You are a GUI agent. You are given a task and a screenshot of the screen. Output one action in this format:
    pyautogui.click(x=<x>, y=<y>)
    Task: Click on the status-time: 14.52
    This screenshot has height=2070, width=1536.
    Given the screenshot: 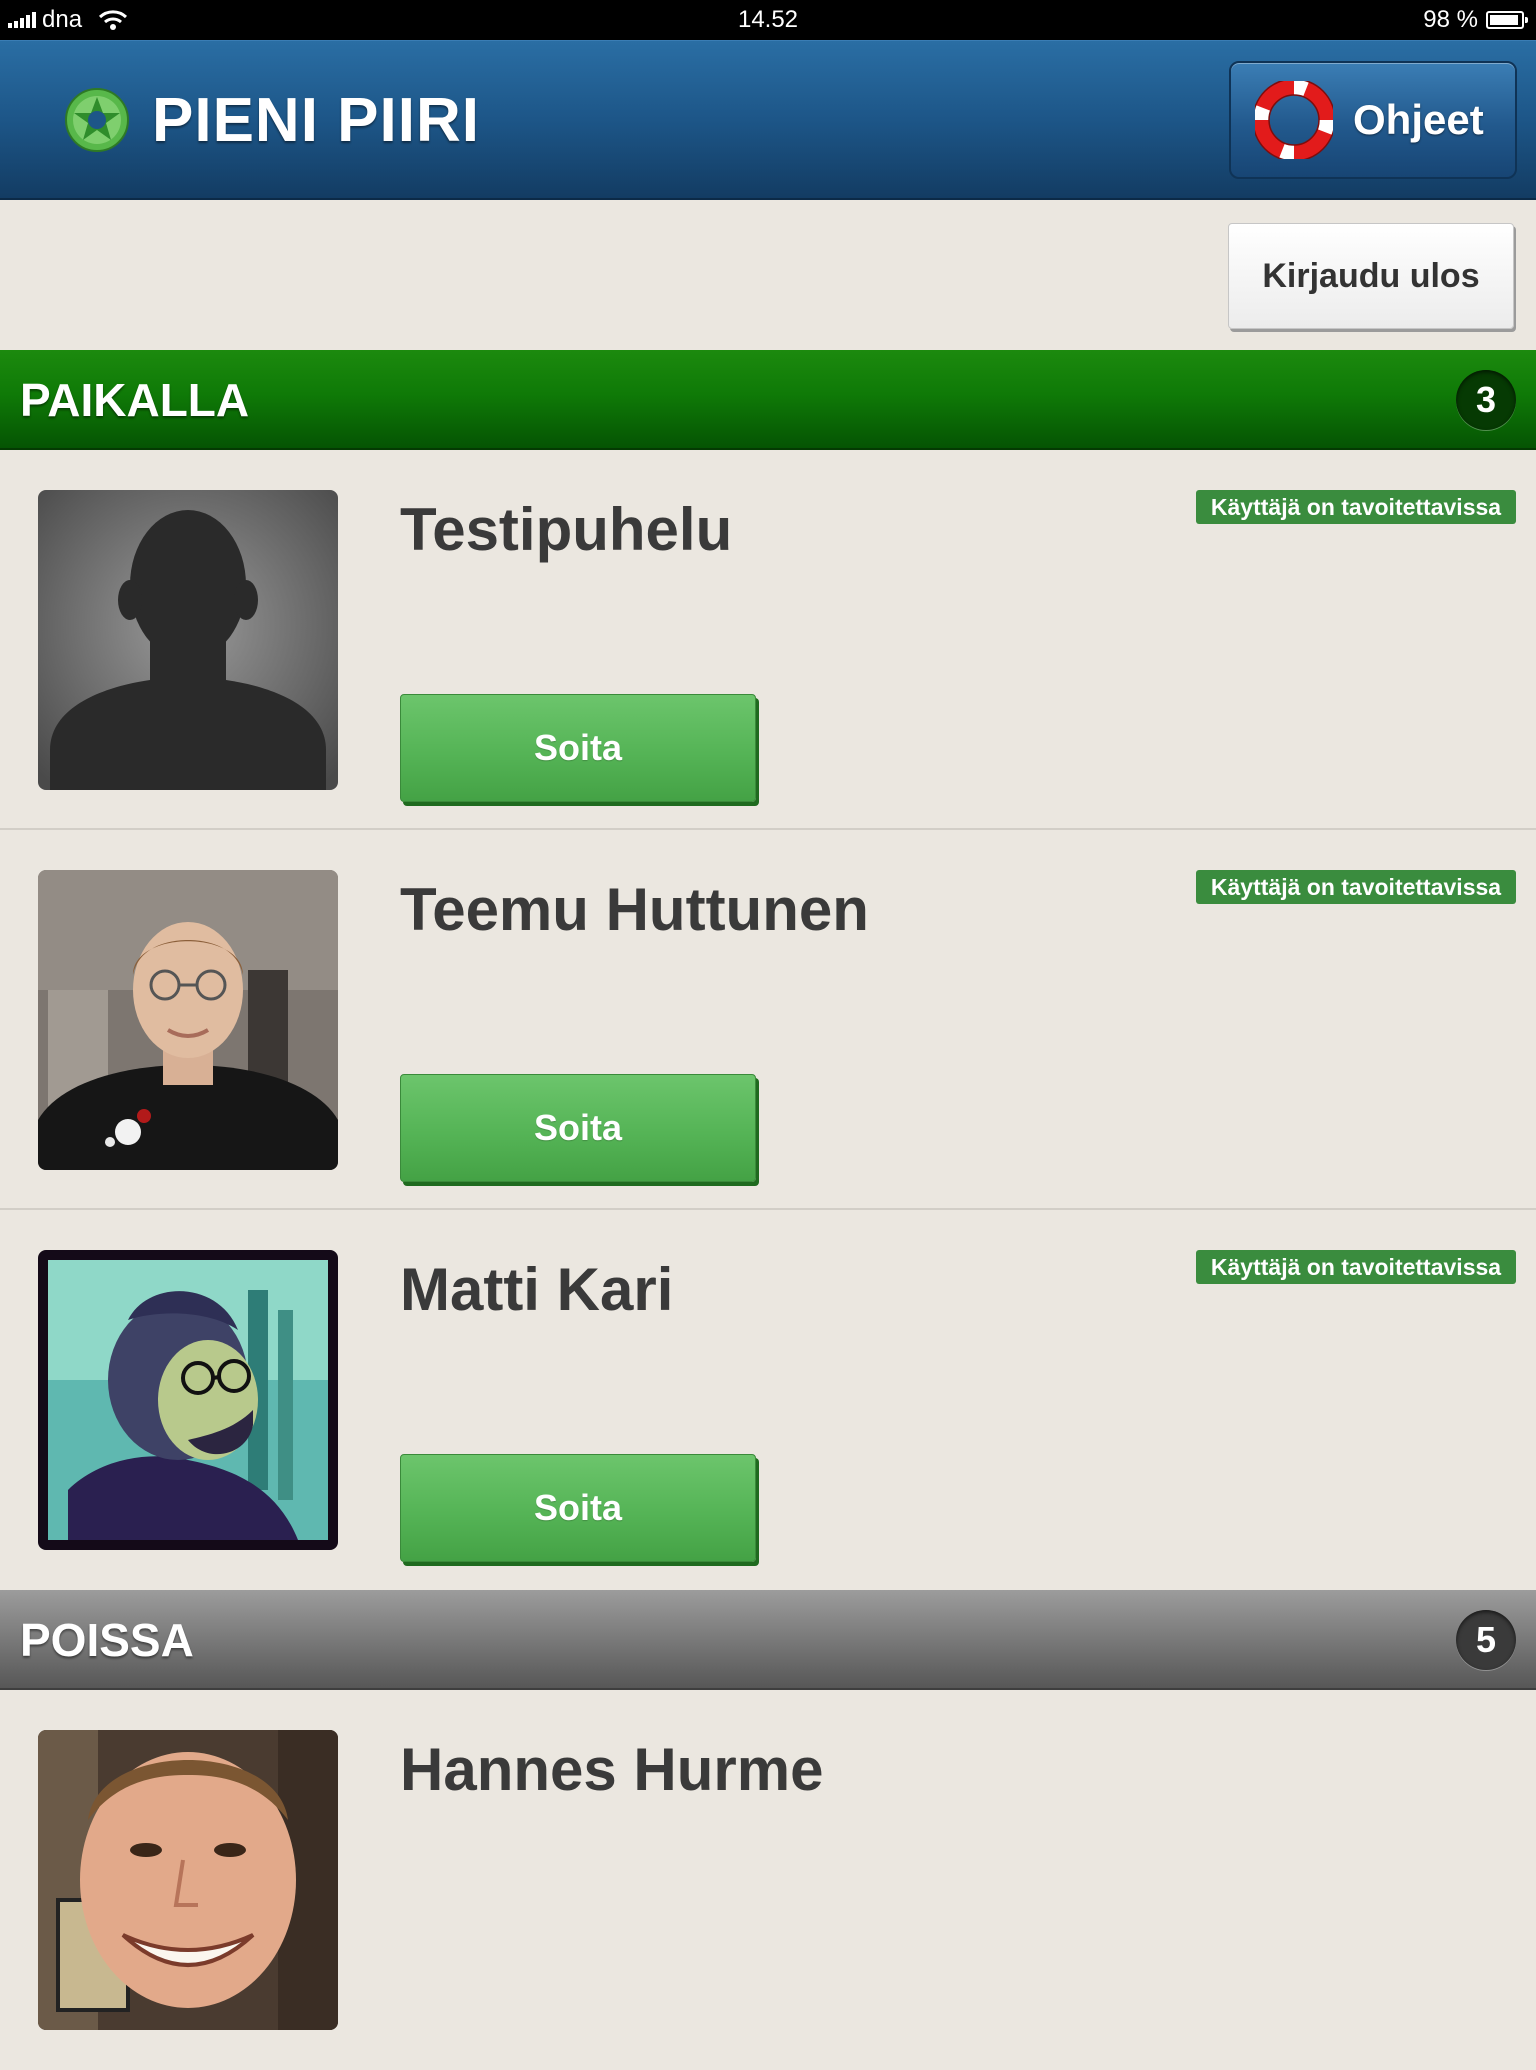 What is the action you would take?
    pyautogui.click(x=768, y=19)
    